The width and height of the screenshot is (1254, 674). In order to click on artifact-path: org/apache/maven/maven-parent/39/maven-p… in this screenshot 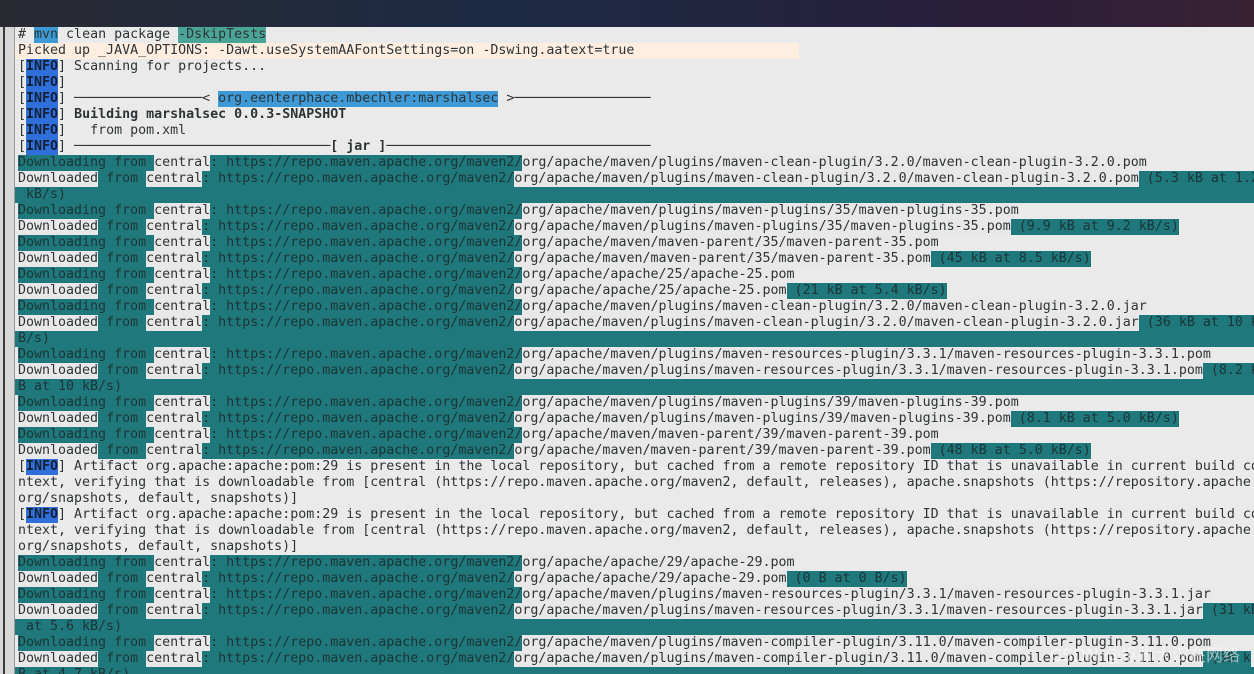, I will do `click(722, 451)`.